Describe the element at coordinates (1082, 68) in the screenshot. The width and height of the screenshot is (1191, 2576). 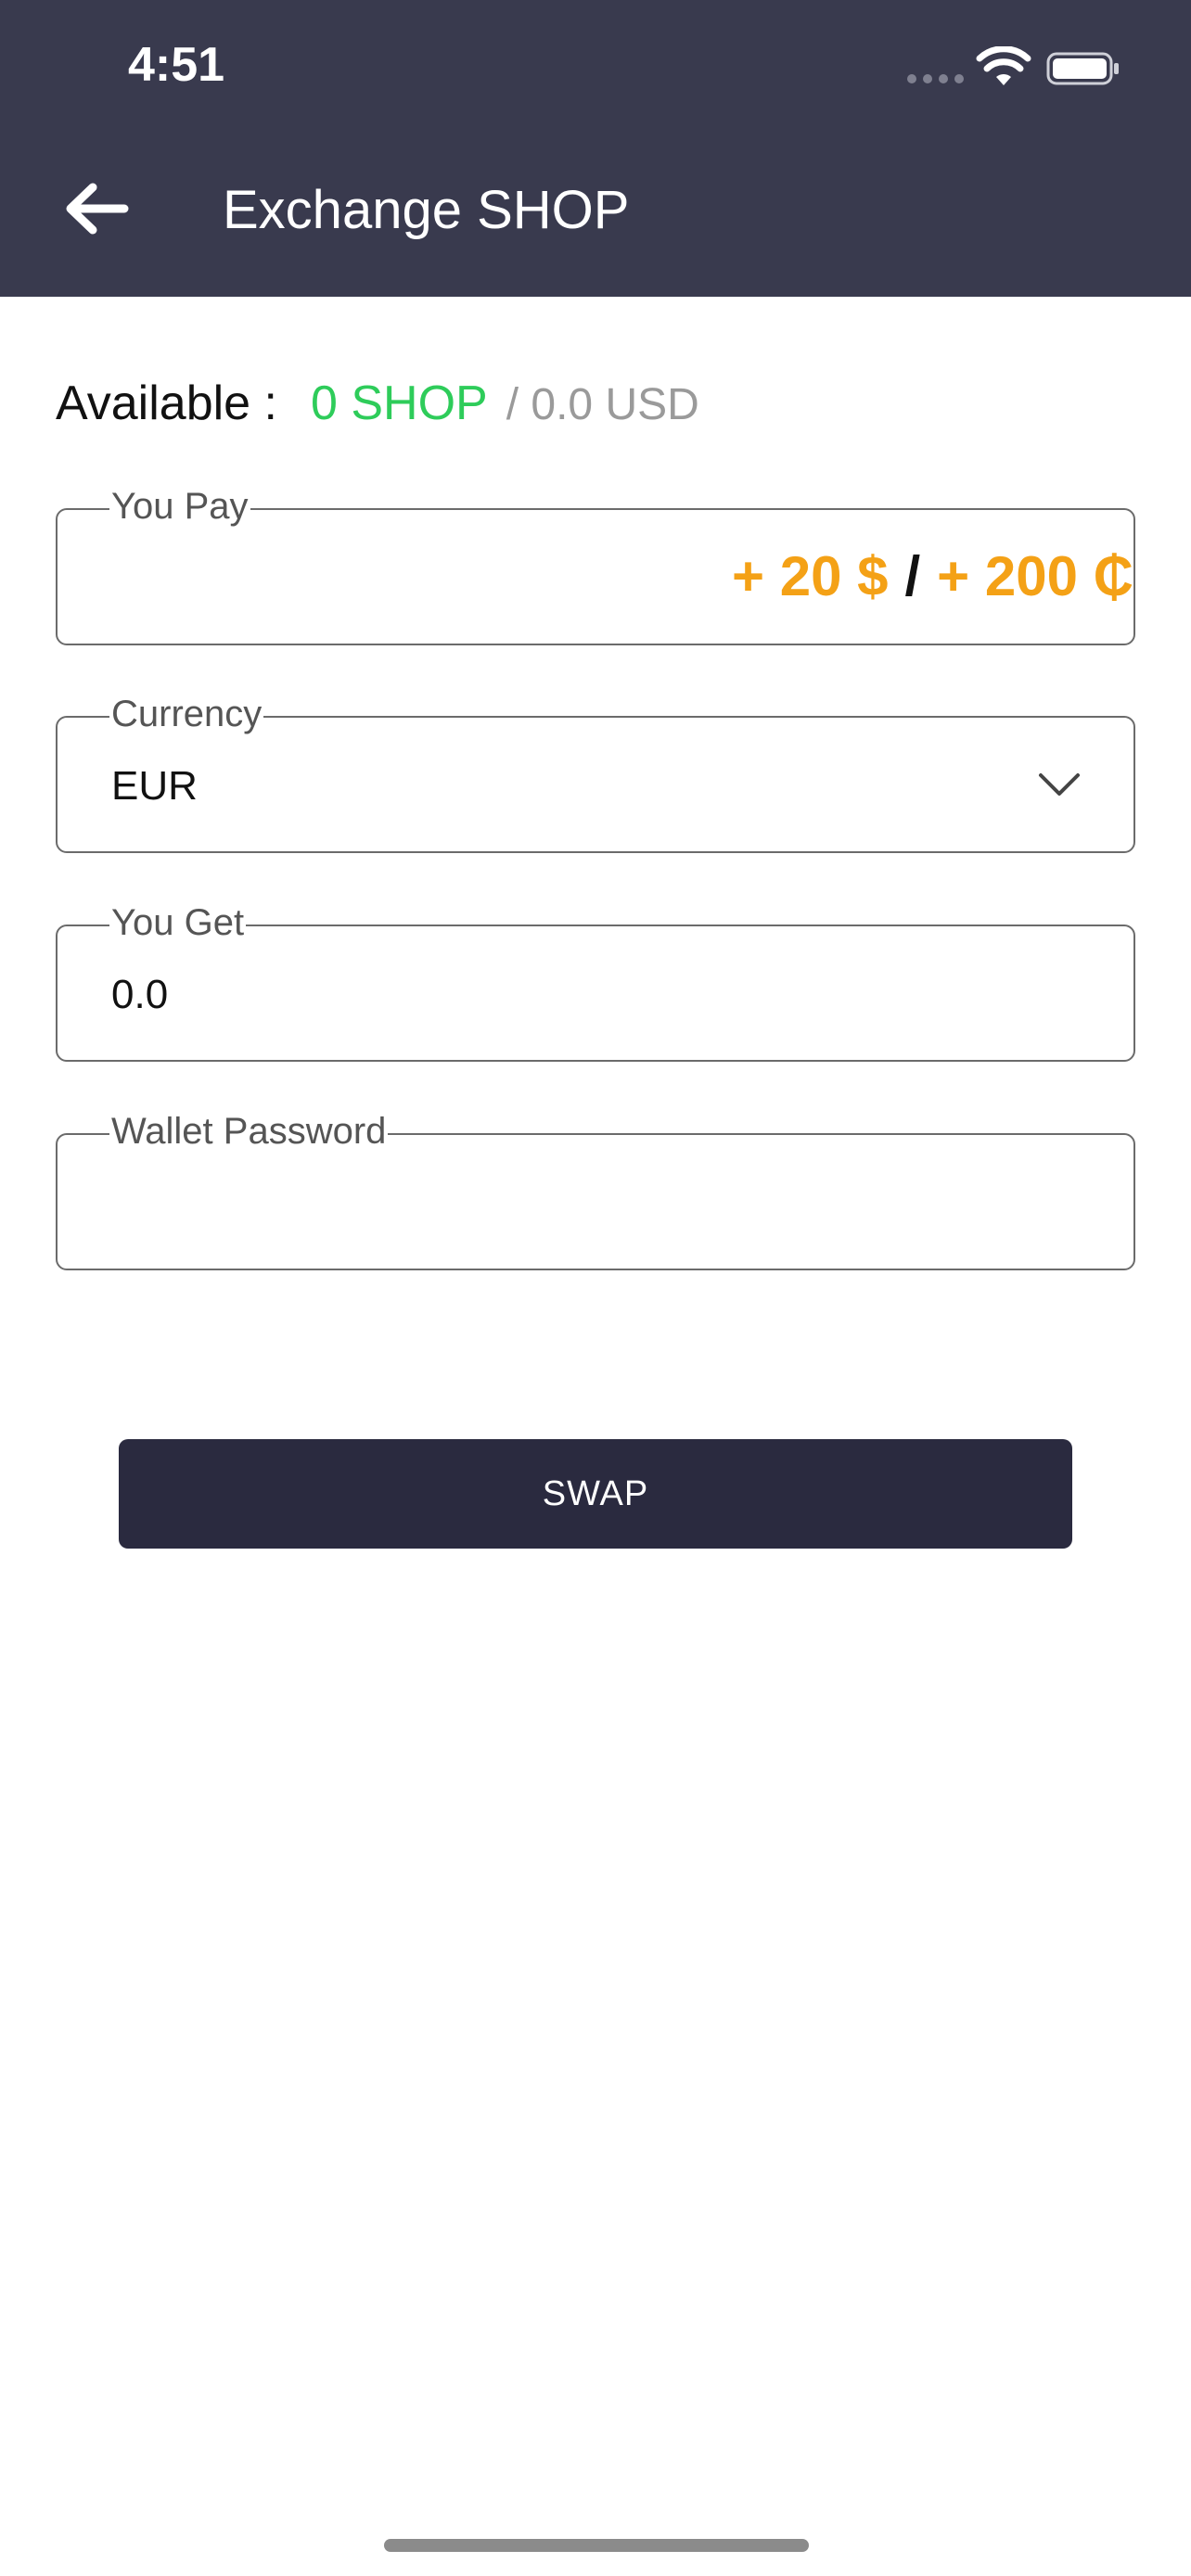
I see `battery-icon` at that location.